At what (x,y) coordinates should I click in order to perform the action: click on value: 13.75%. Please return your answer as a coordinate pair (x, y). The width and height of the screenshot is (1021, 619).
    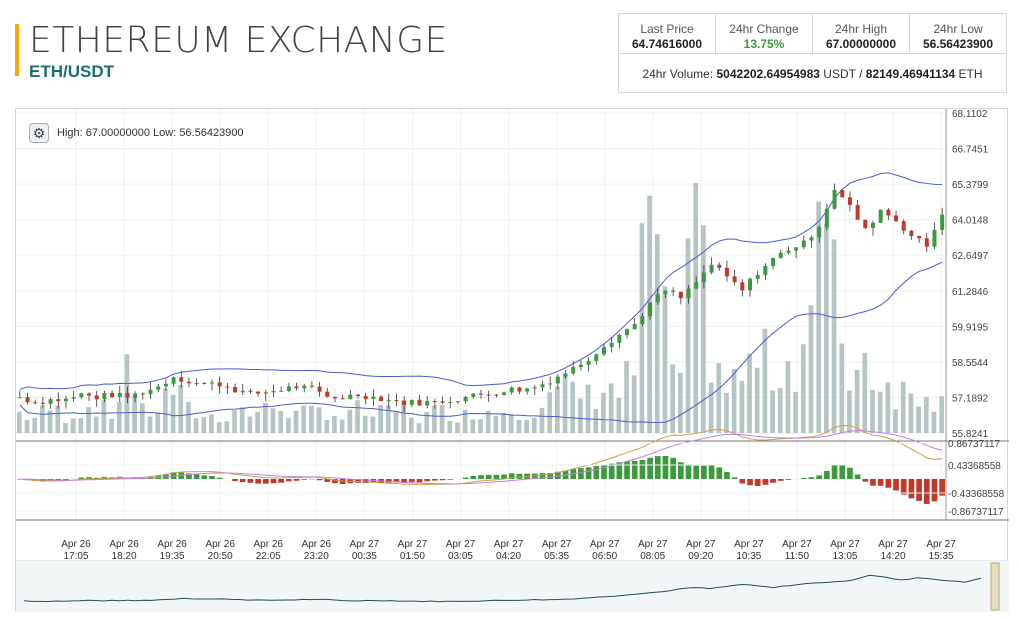
    Looking at the image, I should click on (764, 44).